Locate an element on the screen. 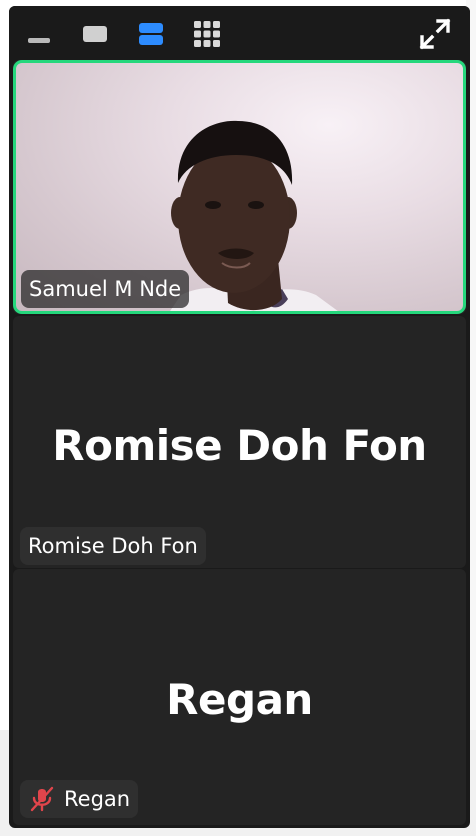 The width and height of the screenshot is (476, 836). gallery-view-icon is located at coordinates (207, 34).